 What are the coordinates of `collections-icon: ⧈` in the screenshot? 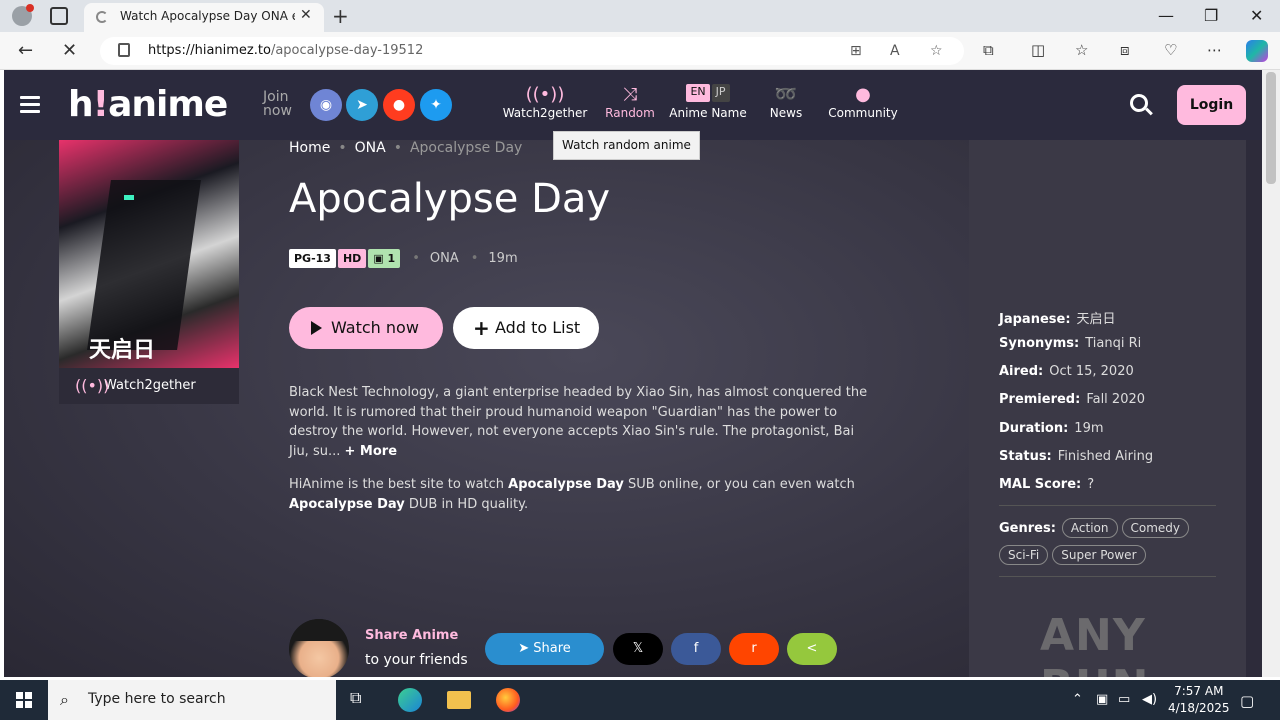 It's located at (1125, 50).